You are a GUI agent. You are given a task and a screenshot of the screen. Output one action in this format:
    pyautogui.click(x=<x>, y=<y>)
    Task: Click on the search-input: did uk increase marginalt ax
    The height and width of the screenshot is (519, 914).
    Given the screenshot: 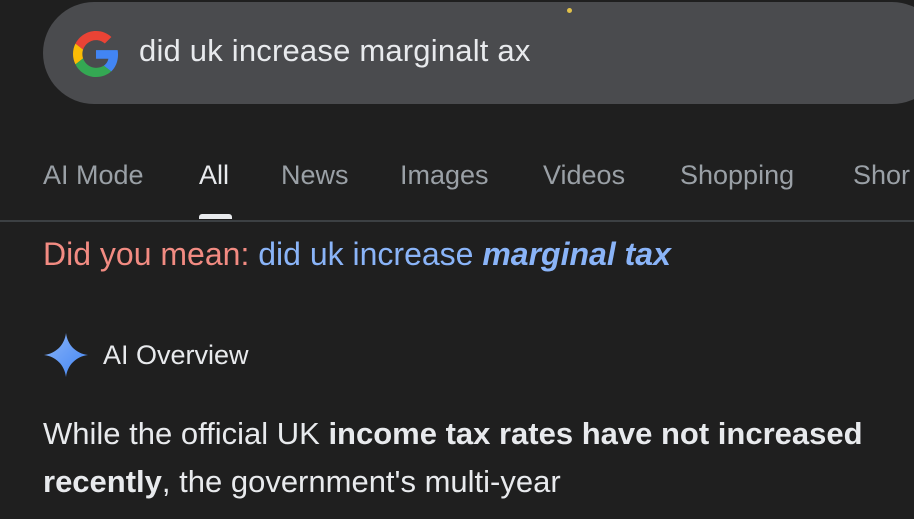 What is the action you would take?
    pyautogui.click(x=335, y=51)
    